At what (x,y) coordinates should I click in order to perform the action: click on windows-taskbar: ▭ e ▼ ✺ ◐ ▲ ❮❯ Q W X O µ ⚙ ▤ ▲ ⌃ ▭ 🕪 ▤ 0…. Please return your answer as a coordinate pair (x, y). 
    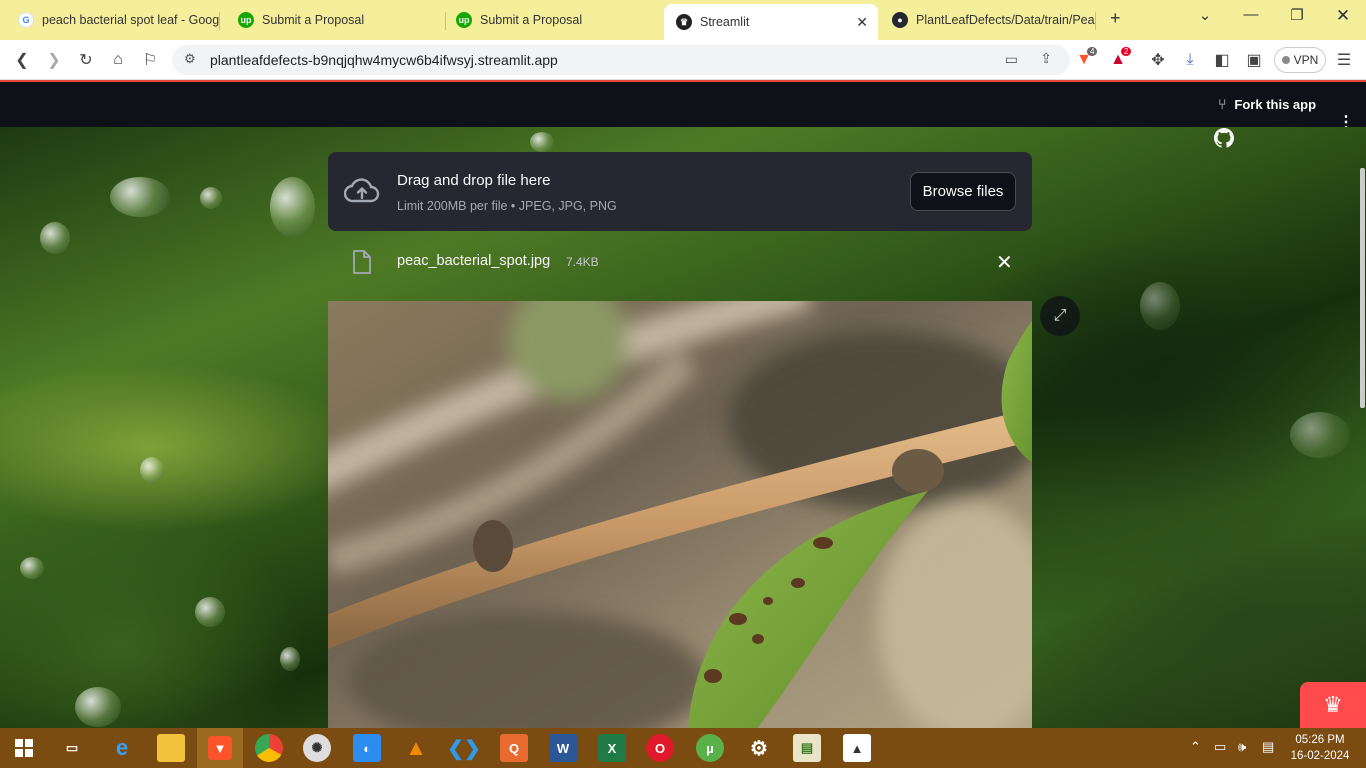
    Looking at the image, I should click on (683, 748).